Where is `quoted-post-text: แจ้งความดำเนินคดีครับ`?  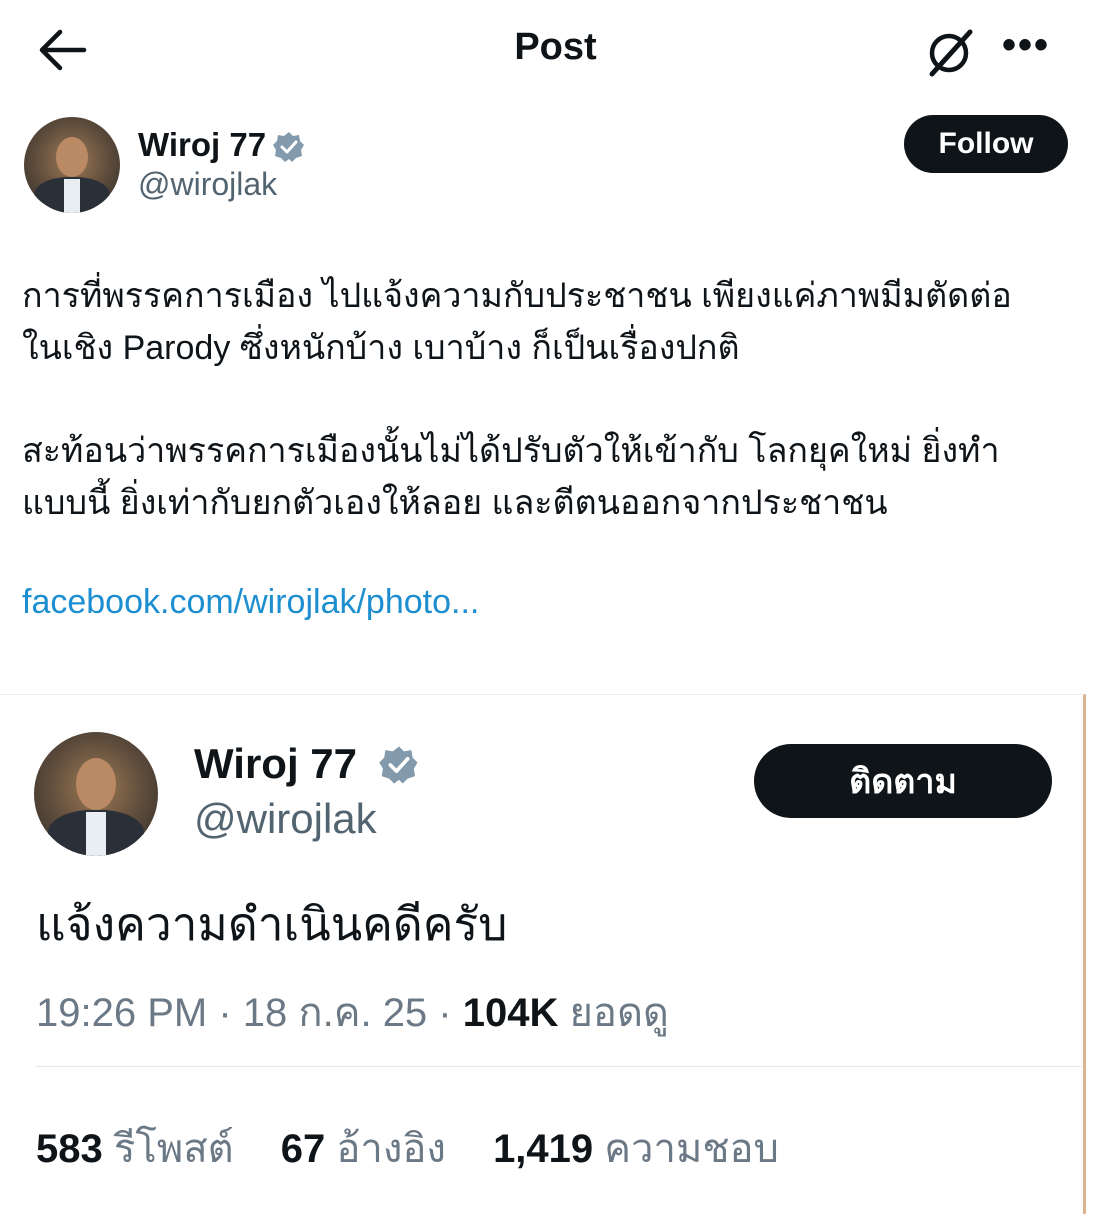 quoted-post-text: แจ้งความดำเนินคดีครับ is located at coordinates (272, 924).